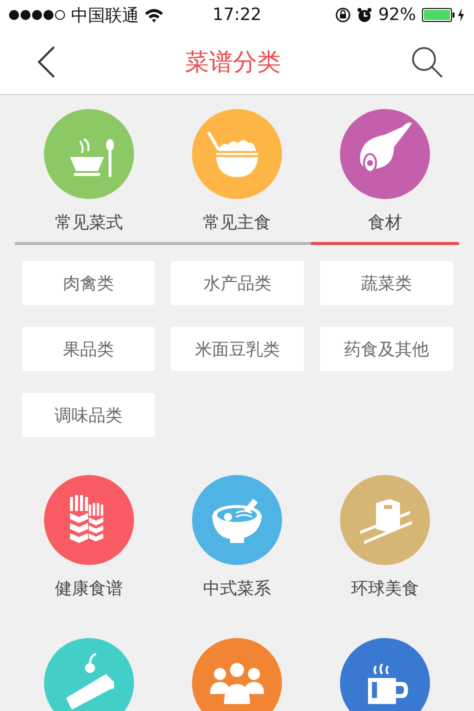 The width and height of the screenshot is (474, 711). I want to click on category-tab: 食材, so click(385, 170).